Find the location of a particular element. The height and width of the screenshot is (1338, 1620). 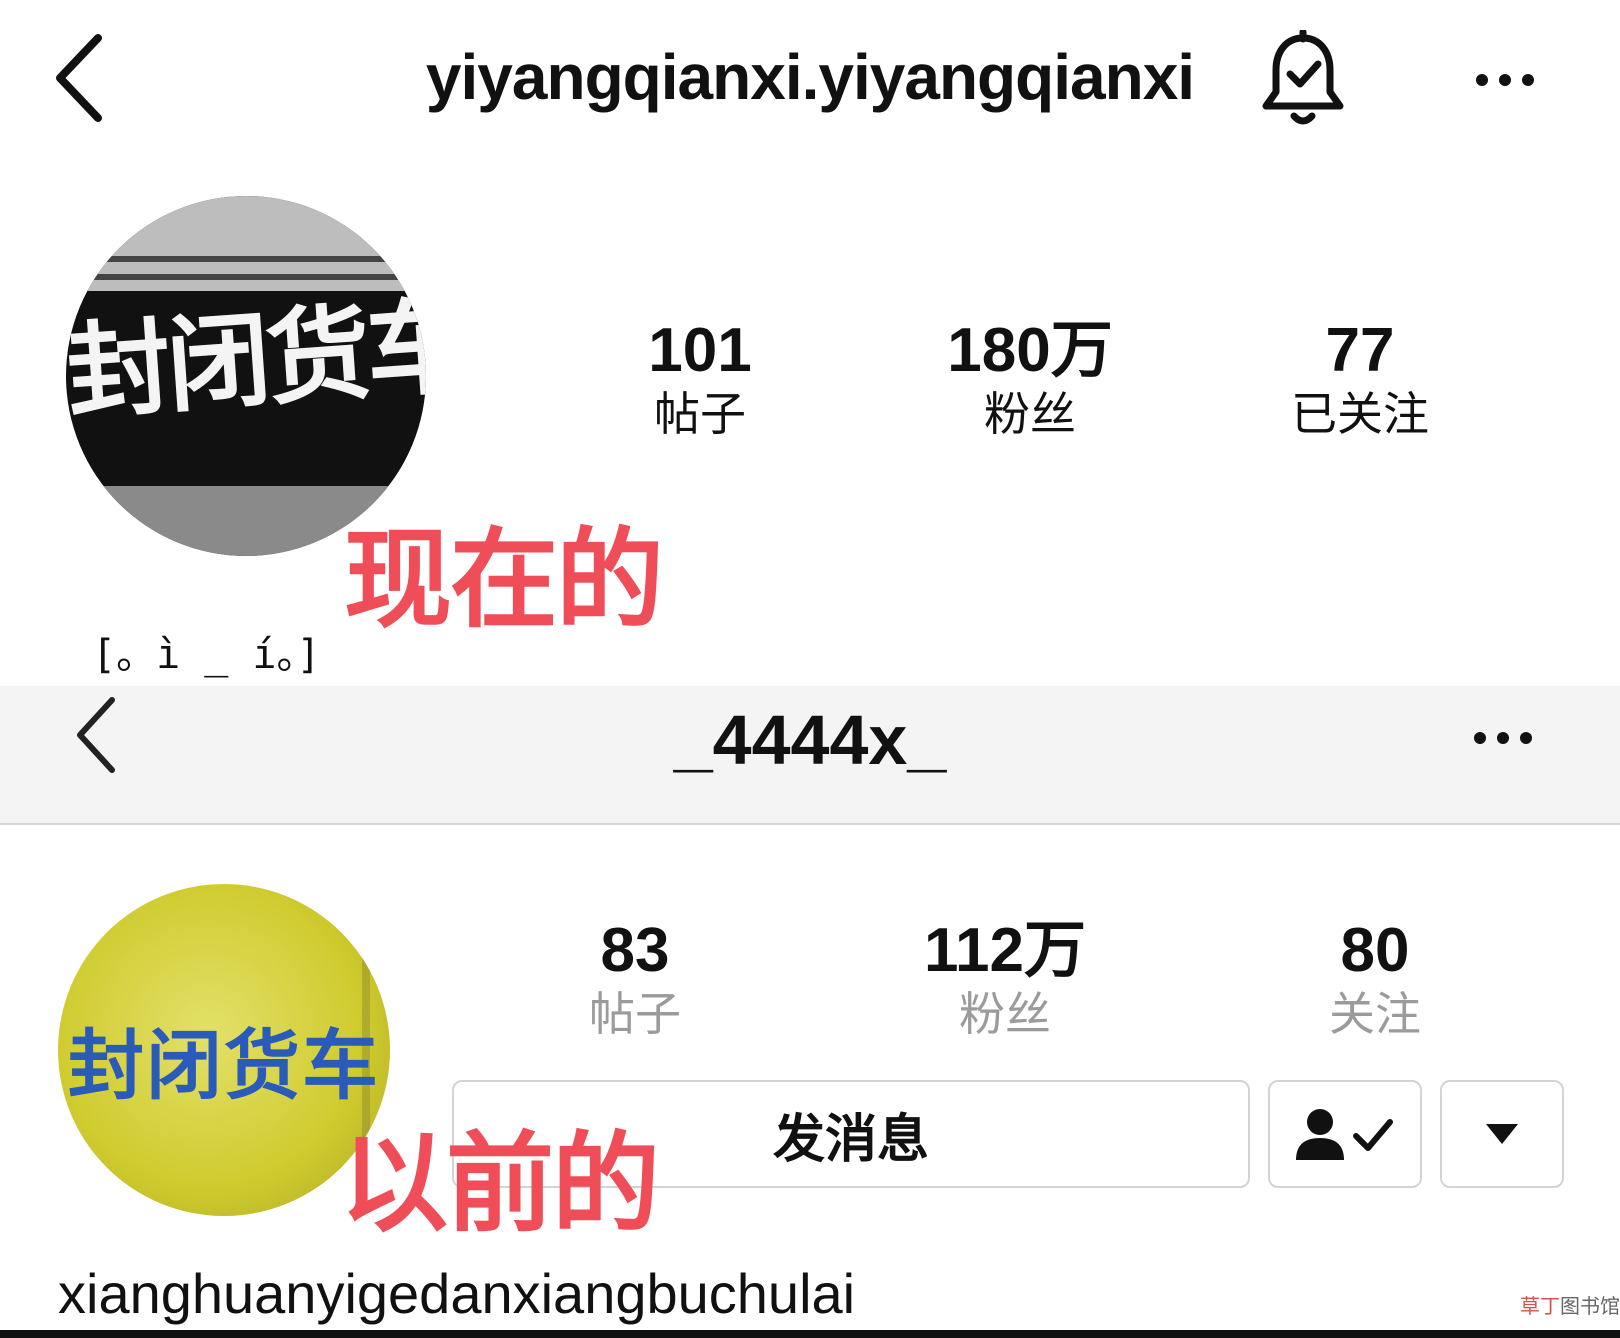

bell-check-icon is located at coordinates (1303, 80).